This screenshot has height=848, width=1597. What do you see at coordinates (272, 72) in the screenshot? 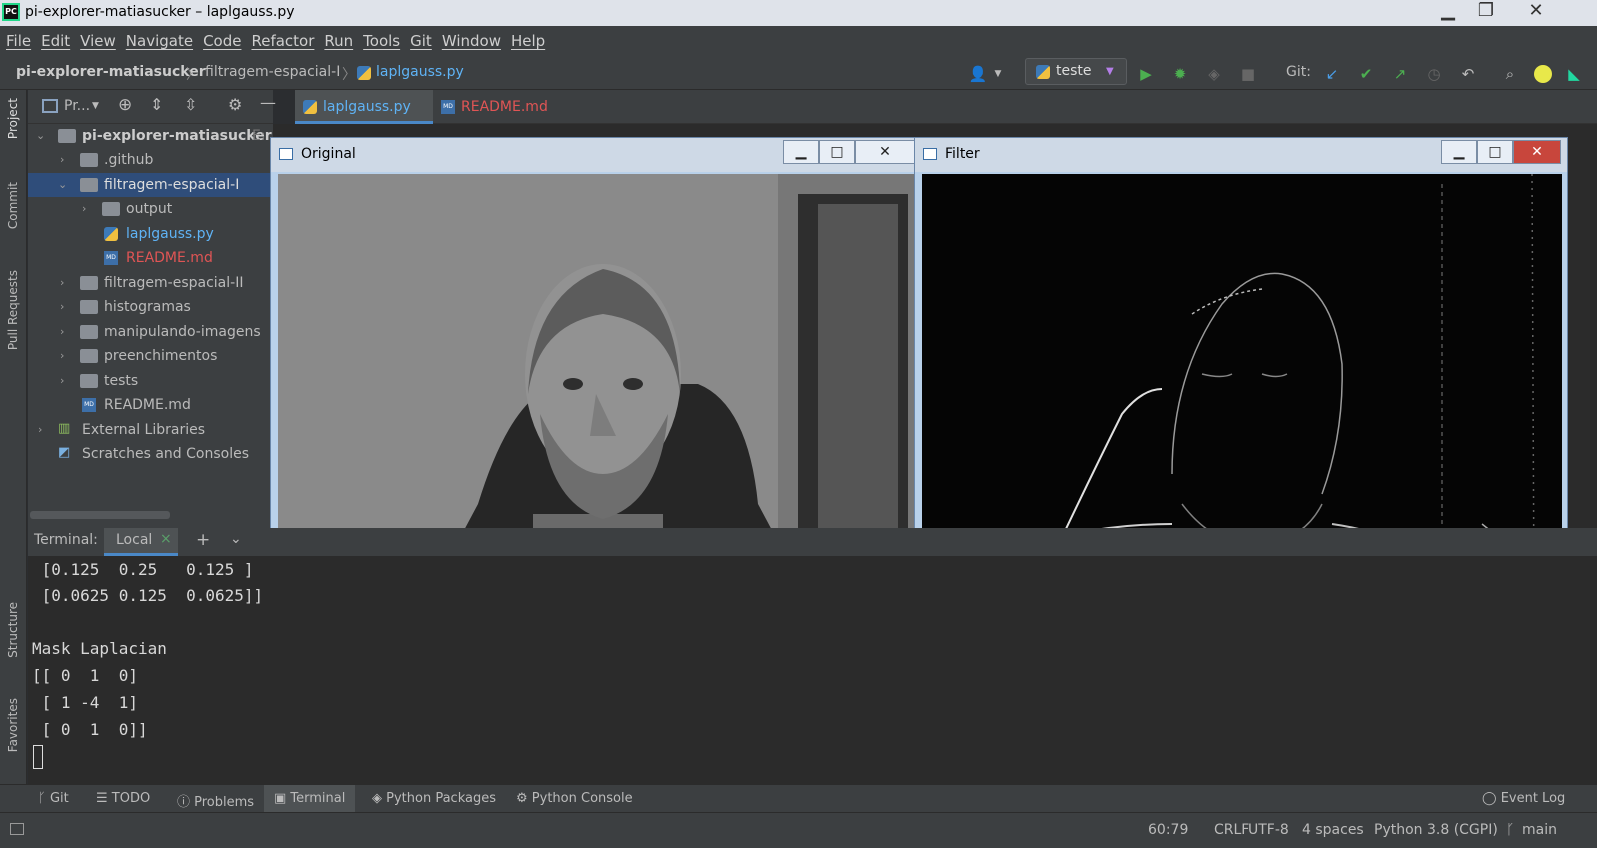
I see `breadcrumb-folder: filtragem-espacial-I` at bounding box center [272, 72].